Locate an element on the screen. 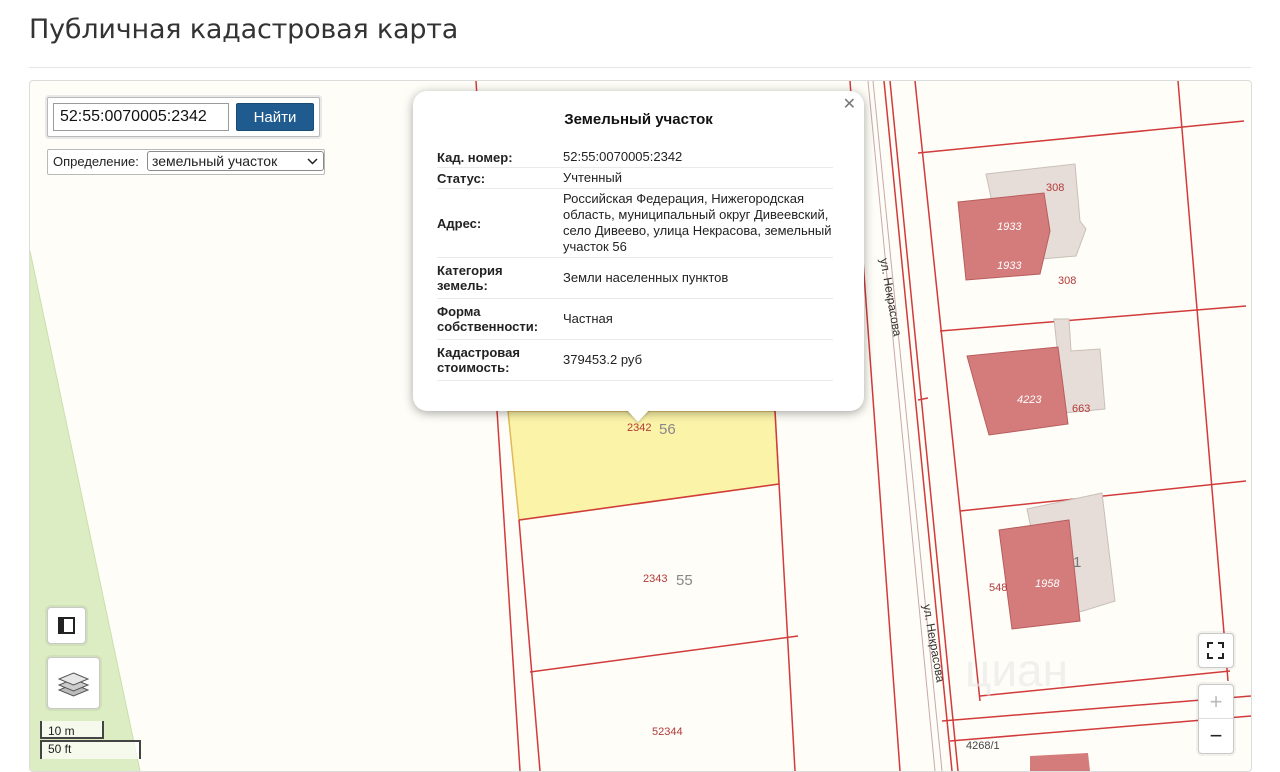  table-row: Форма собственности: Частная is located at coordinates (635, 319).